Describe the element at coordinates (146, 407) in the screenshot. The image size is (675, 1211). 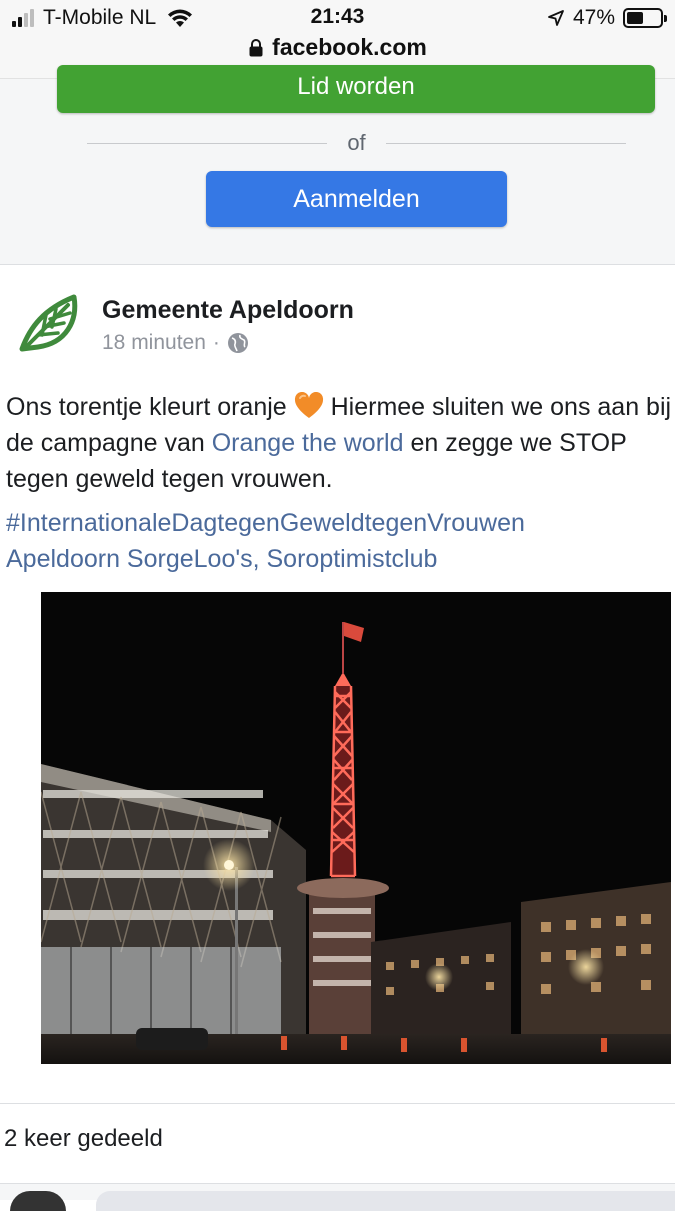
I see `post-text-part1: Ons torentje kleurt oranje` at that location.